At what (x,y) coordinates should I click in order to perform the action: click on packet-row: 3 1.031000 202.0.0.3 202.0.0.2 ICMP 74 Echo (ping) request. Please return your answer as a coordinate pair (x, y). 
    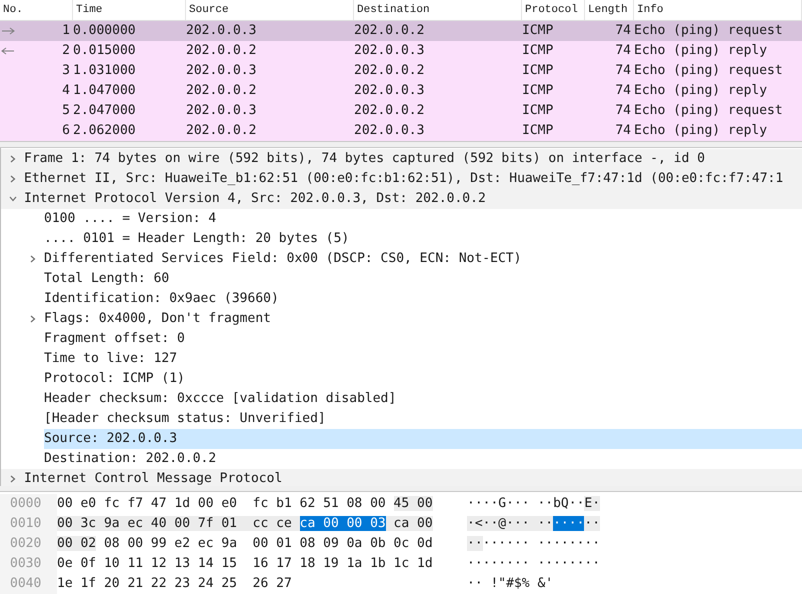
    Looking at the image, I should click on (401, 71).